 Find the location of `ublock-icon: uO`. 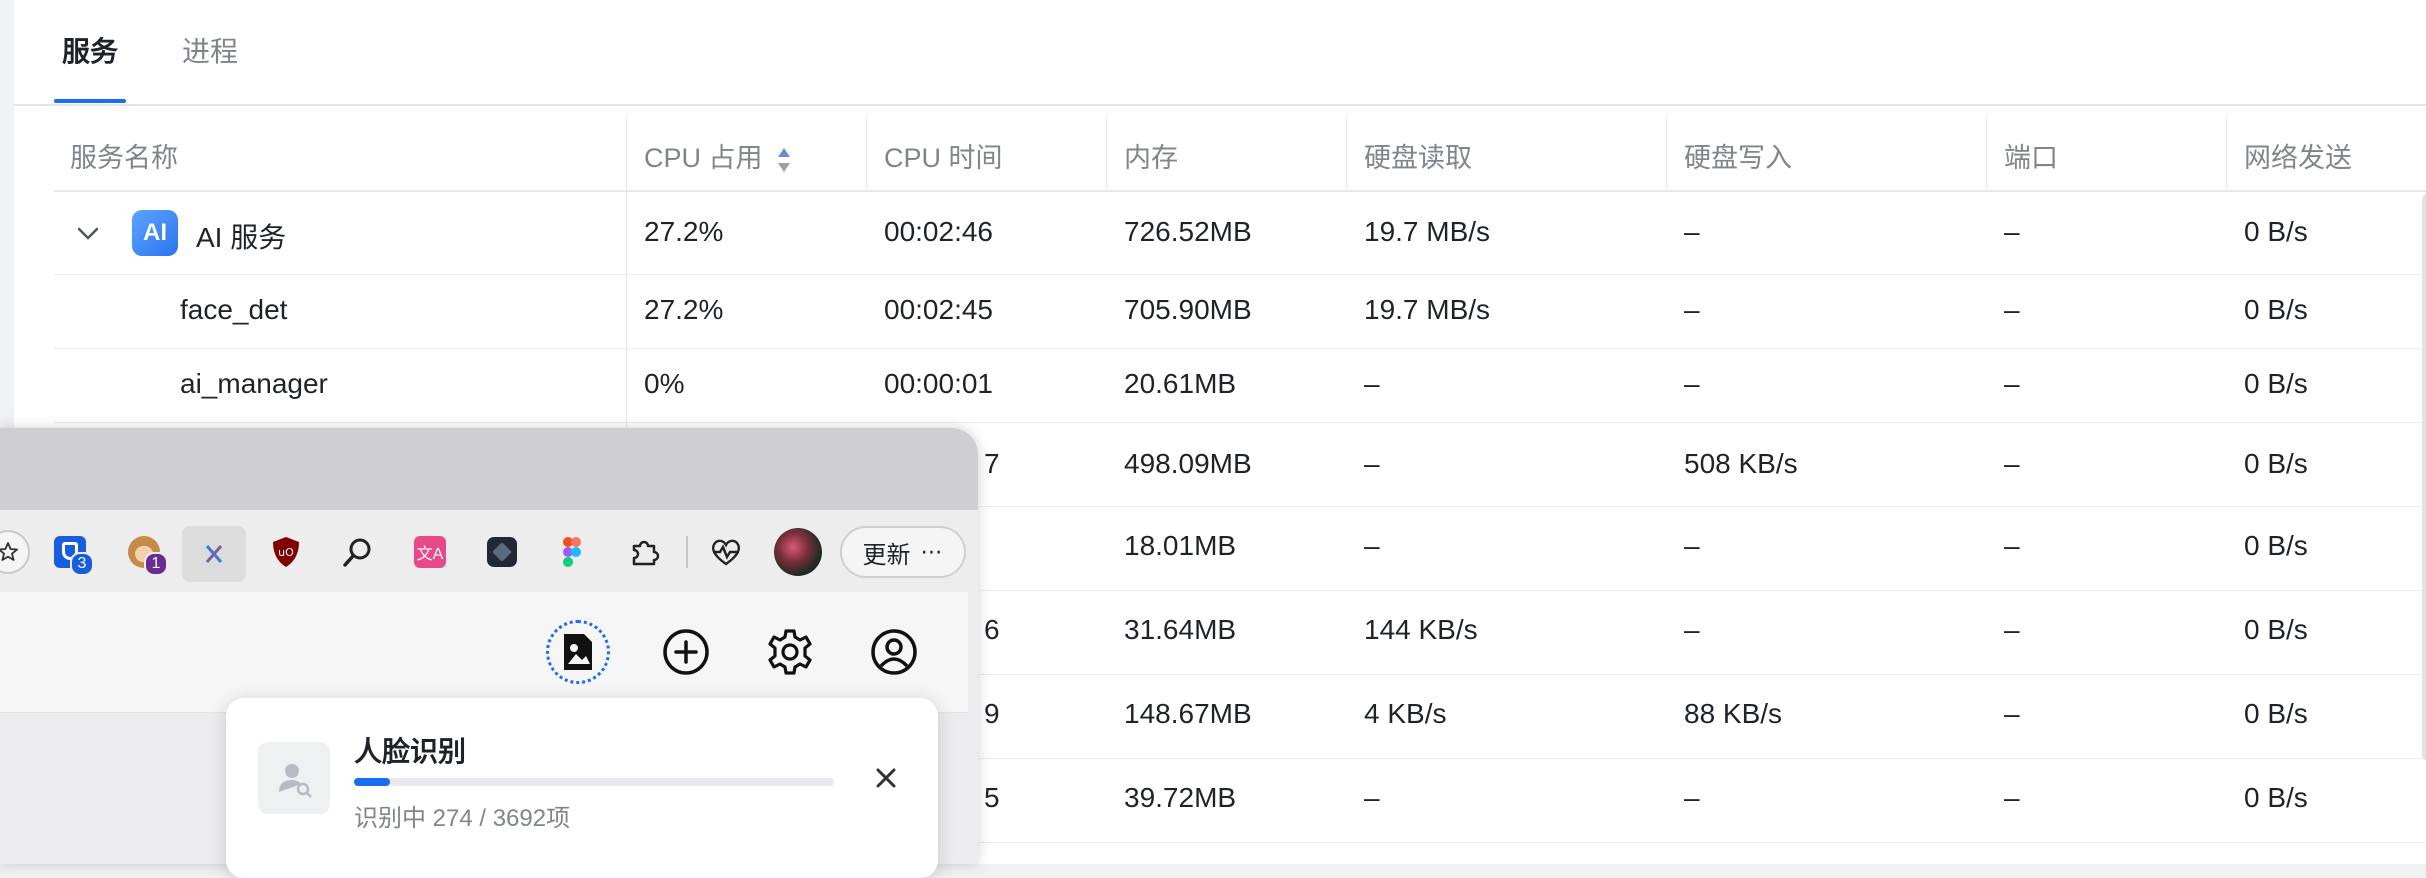

ublock-icon: uO is located at coordinates (286, 552).